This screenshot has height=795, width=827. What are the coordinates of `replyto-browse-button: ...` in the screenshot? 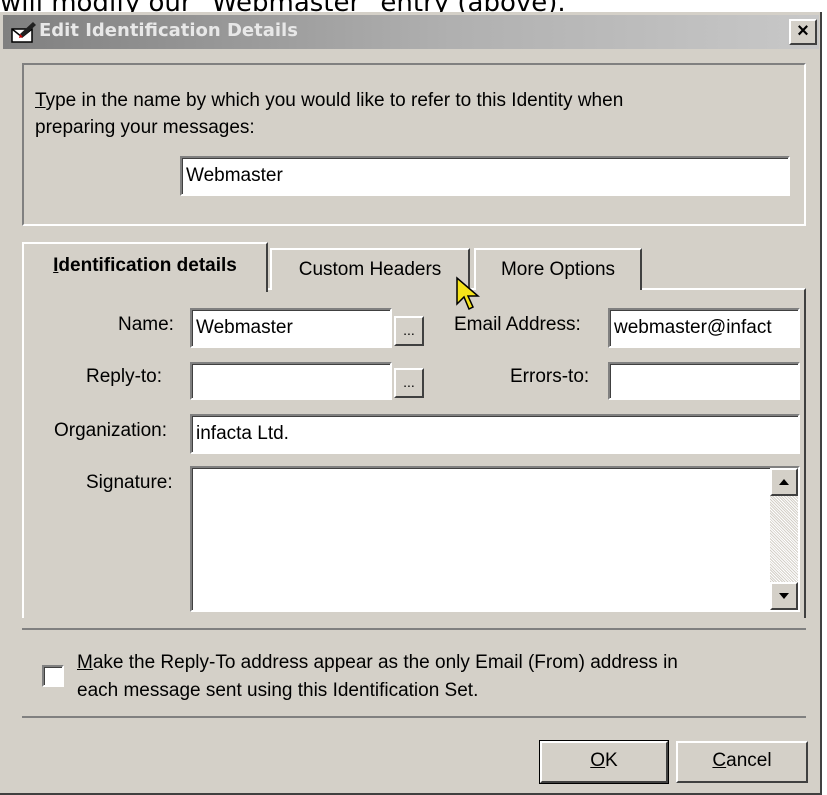 It's located at (409, 383).